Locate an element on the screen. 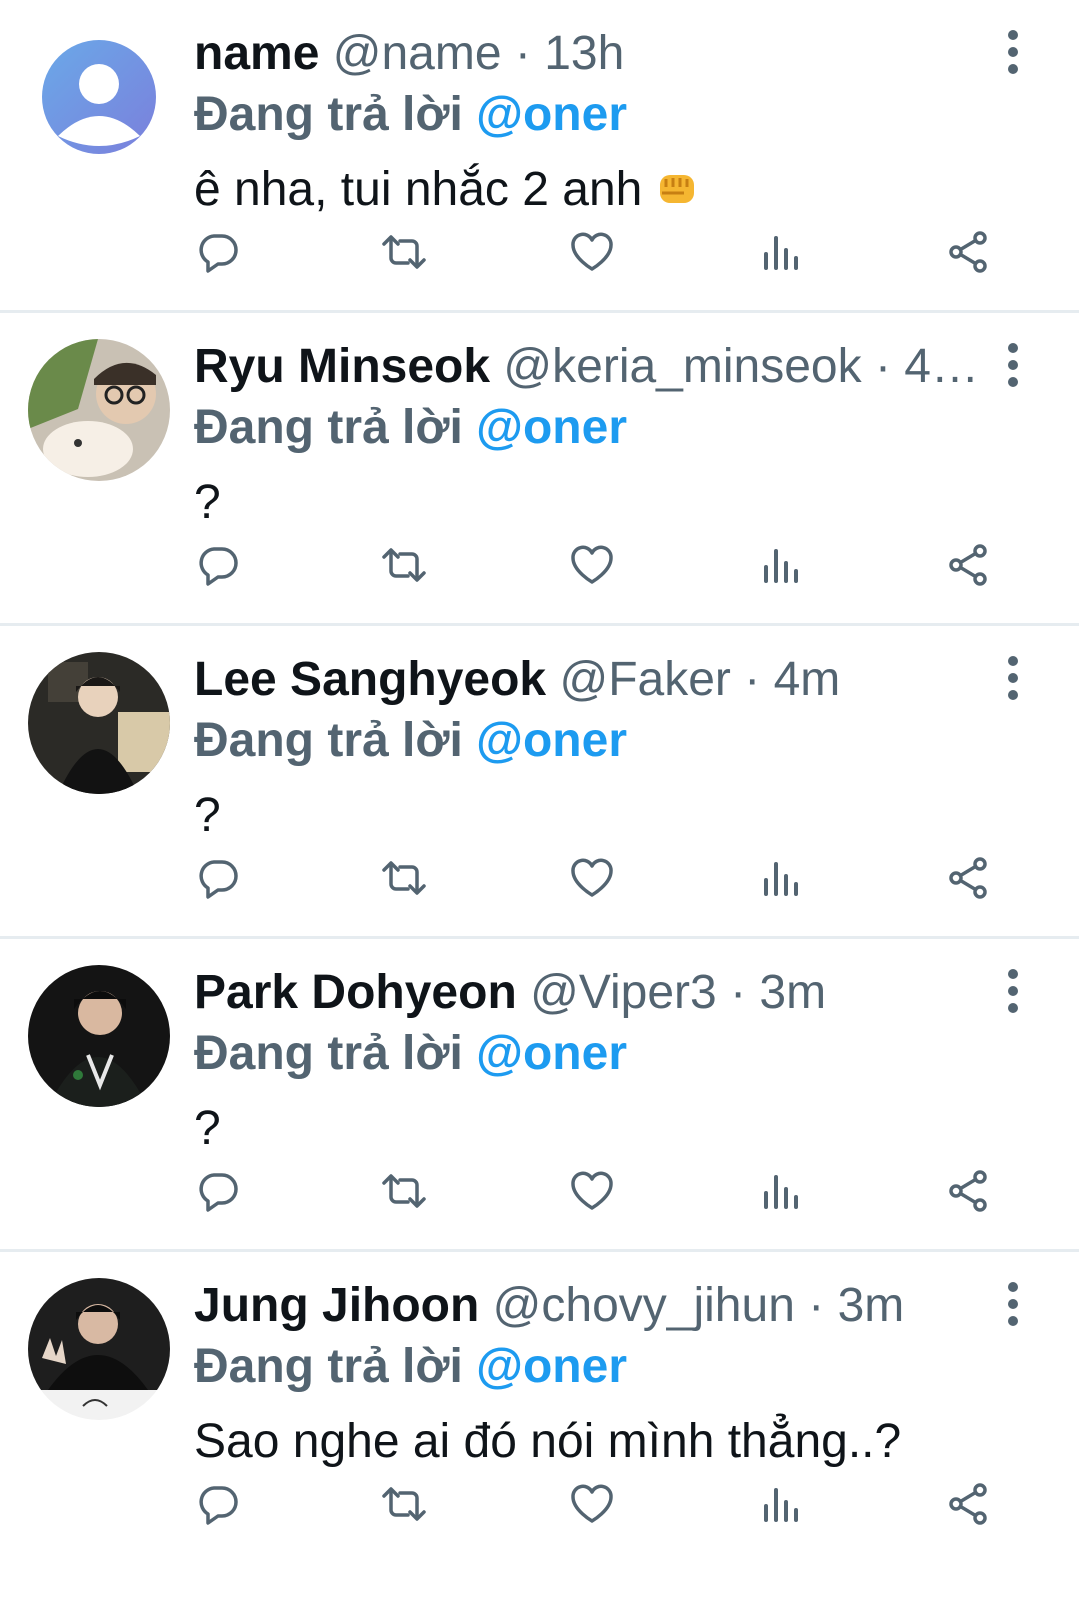 Image resolution: width=1079 pixels, height=1601 pixels. display-name: Park Dohyeon is located at coordinates (355, 992).